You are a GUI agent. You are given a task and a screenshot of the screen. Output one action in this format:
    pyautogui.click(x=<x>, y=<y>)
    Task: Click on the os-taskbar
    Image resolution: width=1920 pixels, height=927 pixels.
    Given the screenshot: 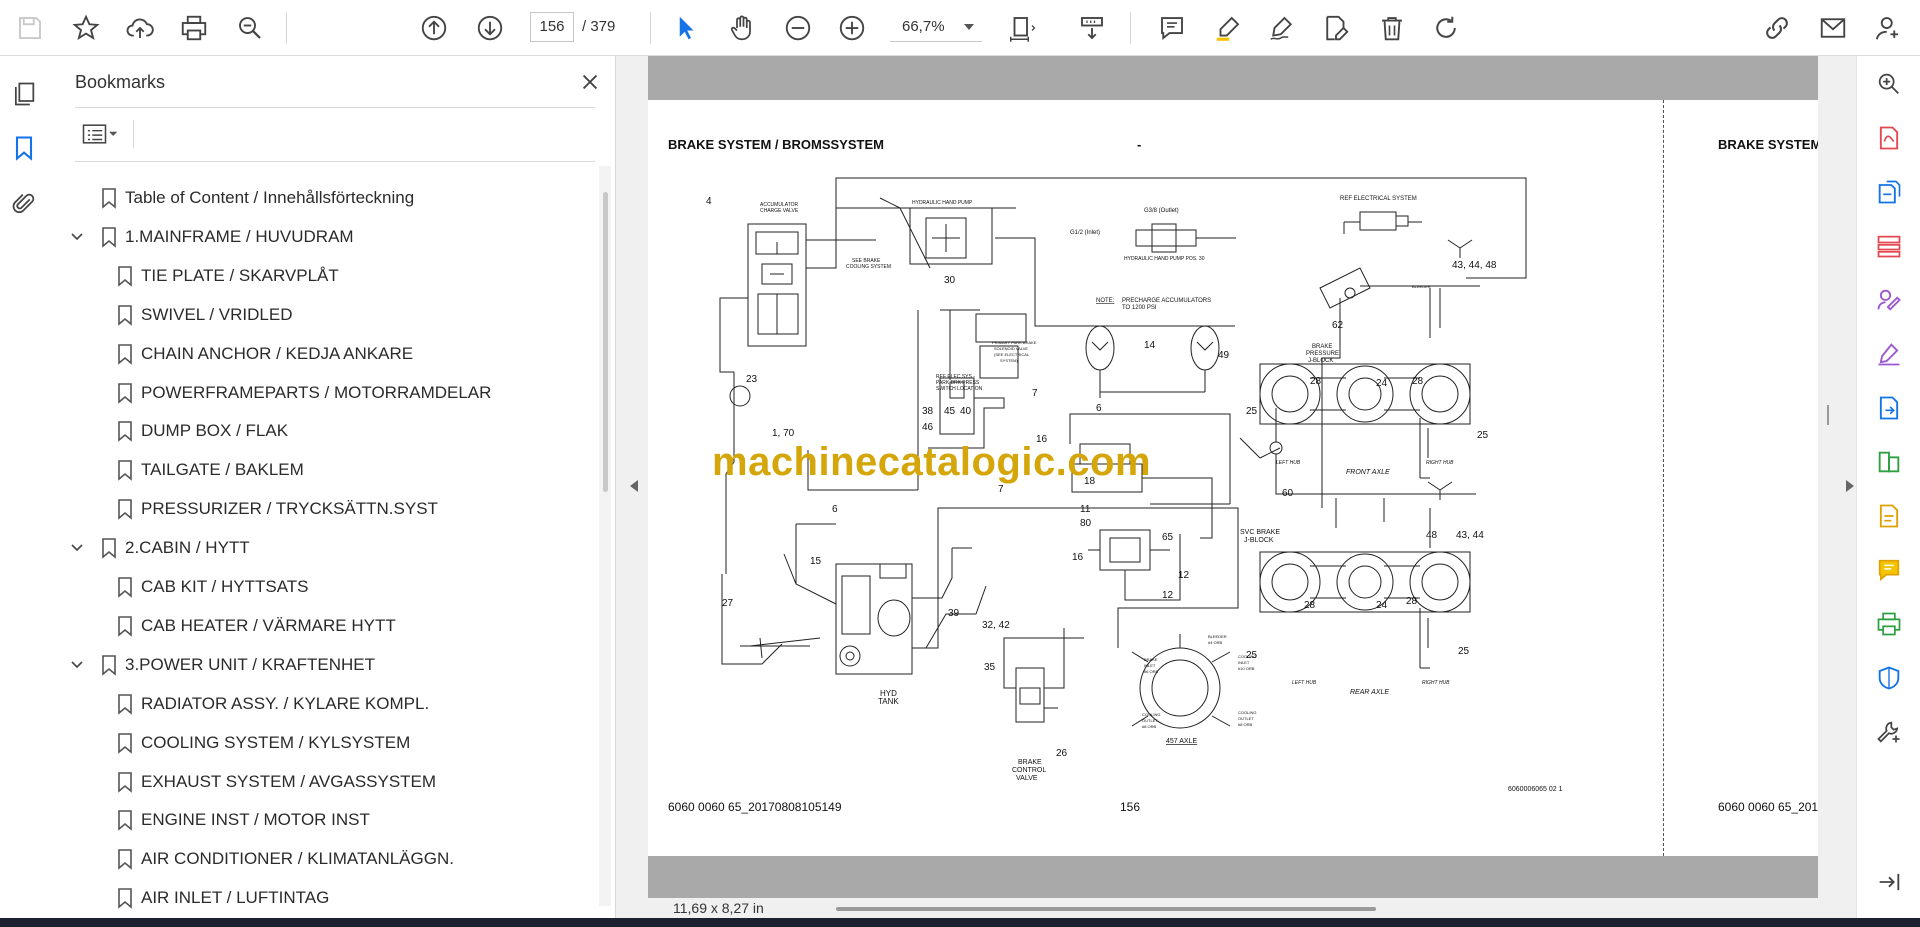 What is the action you would take?
    pyautogui.click(x=960, y=922)
    